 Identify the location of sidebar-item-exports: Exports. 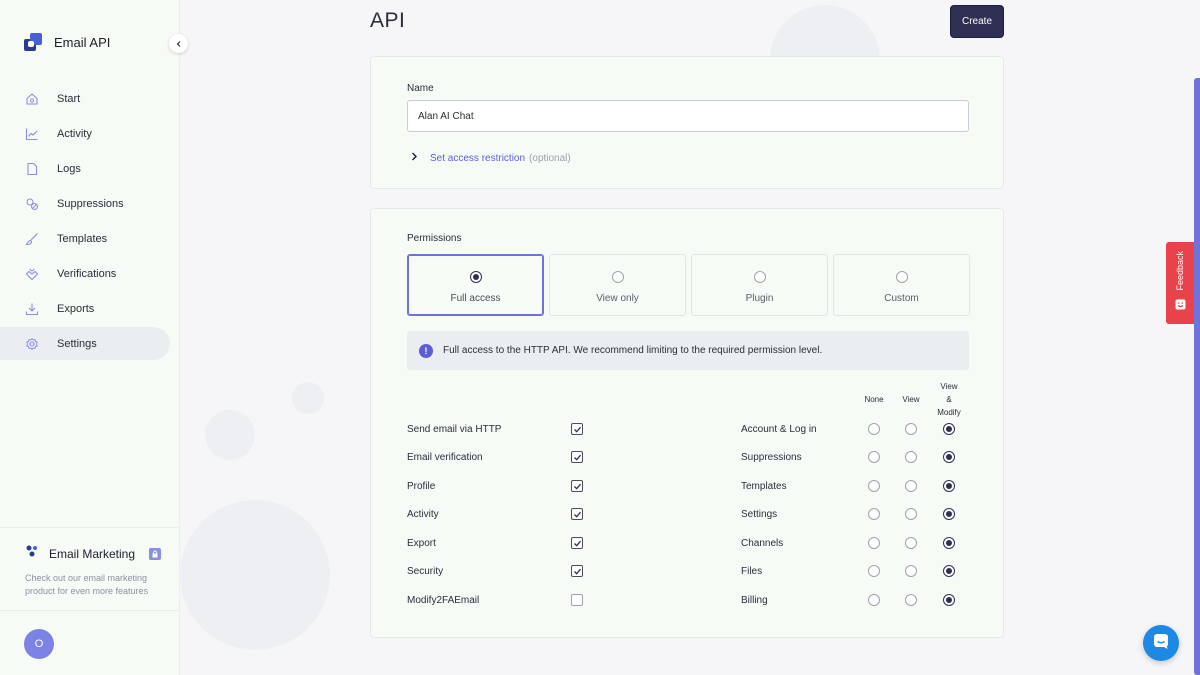
(90, 308).